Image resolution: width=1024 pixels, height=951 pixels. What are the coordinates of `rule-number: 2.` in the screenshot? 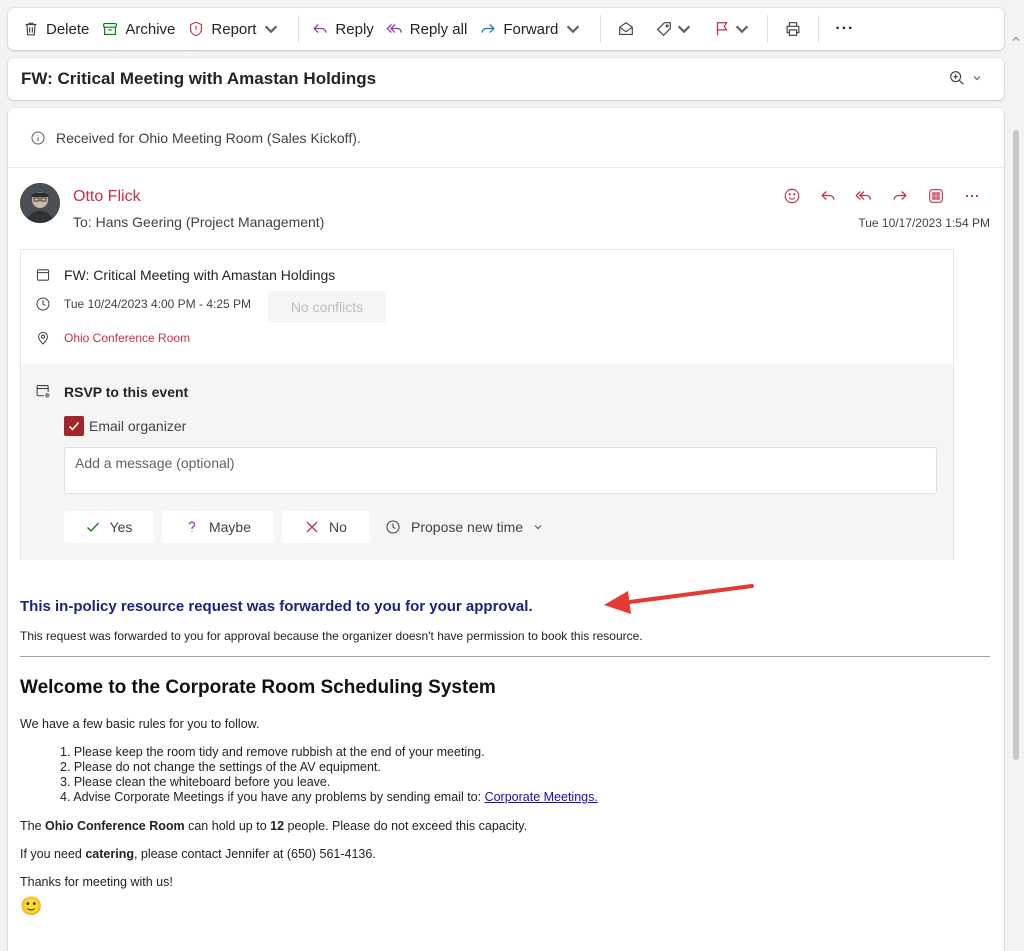 It's located at (65, 767).